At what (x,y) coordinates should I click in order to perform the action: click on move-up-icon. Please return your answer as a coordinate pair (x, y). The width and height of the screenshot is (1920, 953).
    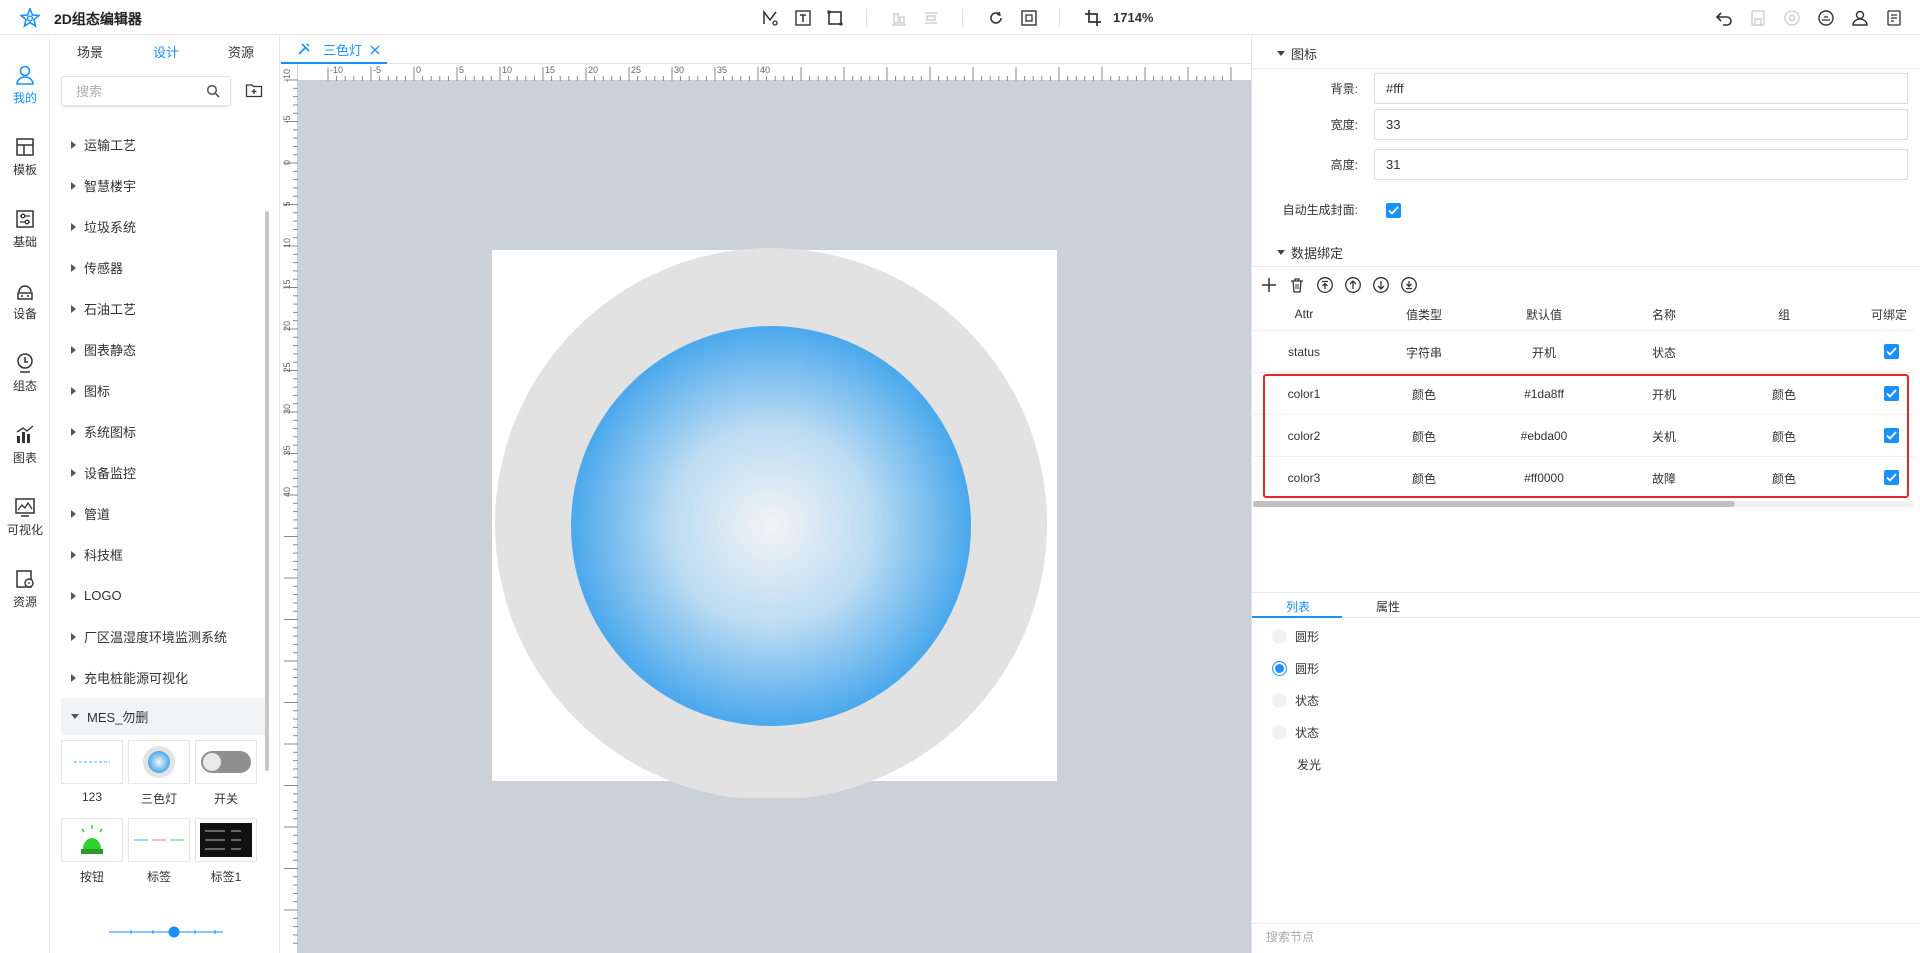
    Looking at the image, I should click on (1353, 285).